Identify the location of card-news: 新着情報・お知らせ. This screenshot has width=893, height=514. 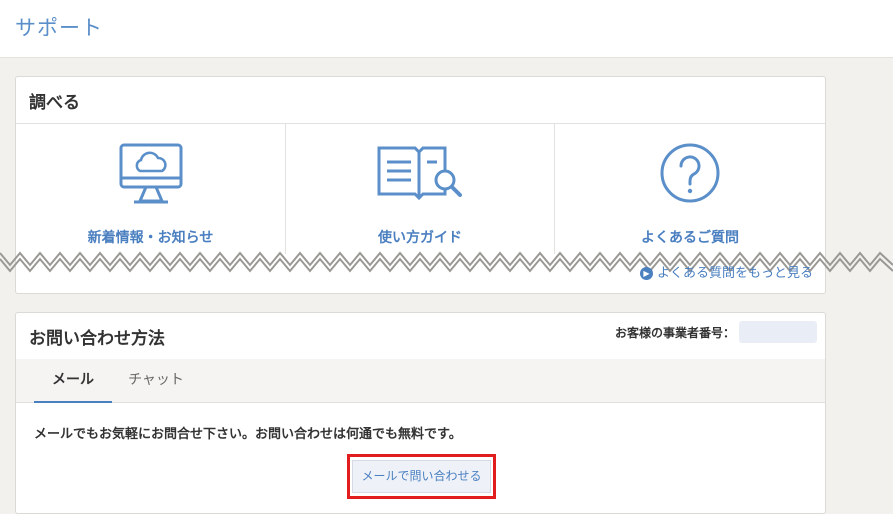
(151, 189).